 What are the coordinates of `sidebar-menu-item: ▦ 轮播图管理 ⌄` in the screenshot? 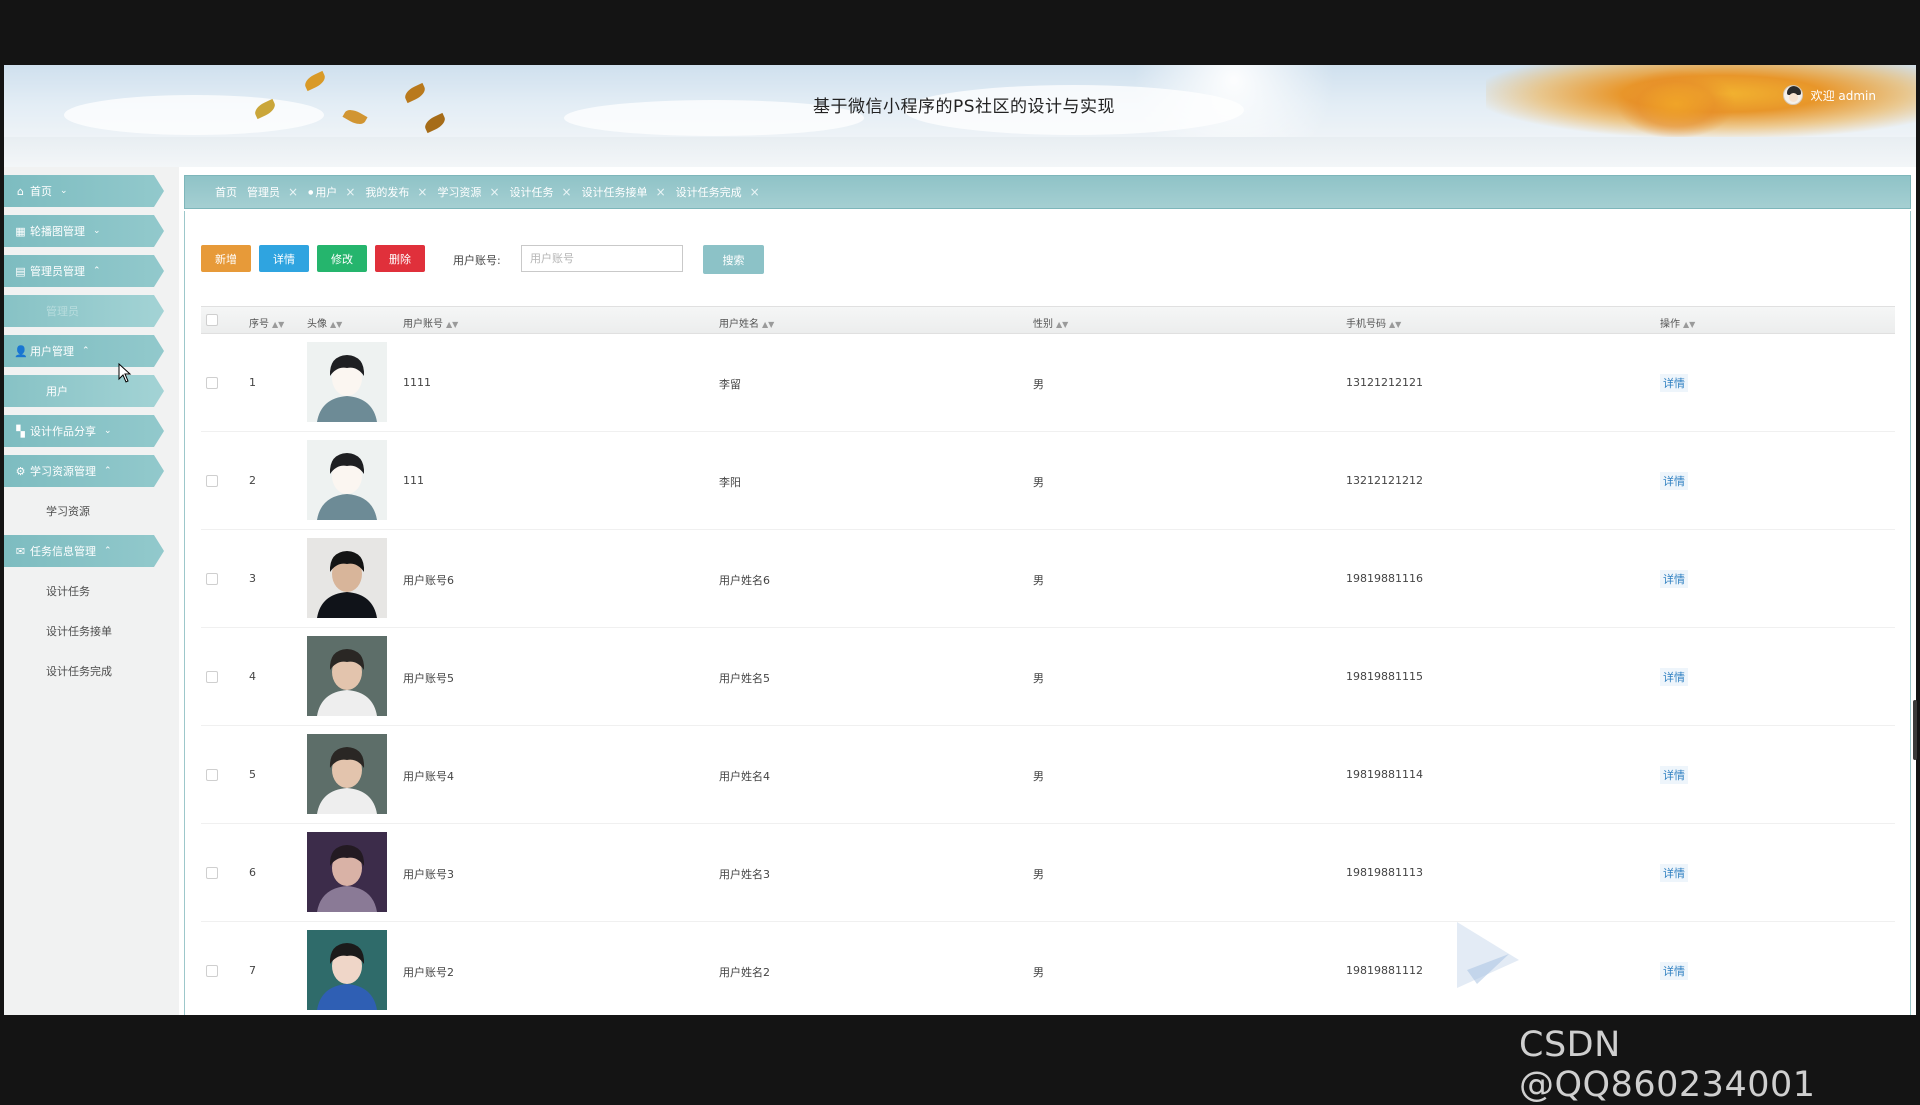 It's located at (84, 231).